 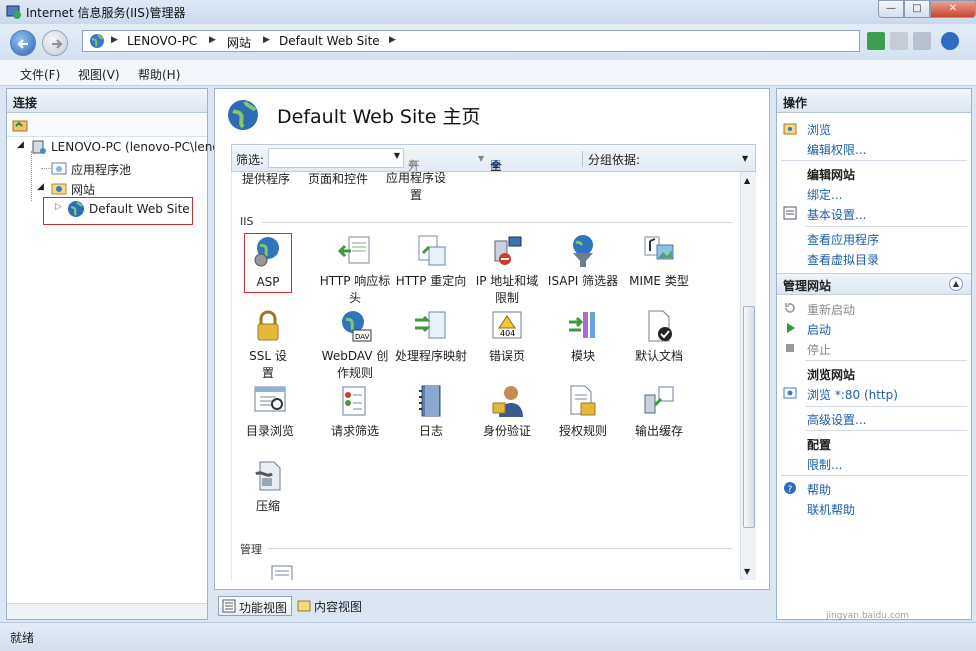 I want to click on action-view-virtual-dirs: 查看虚拟目录, so click(x=843, y=259).